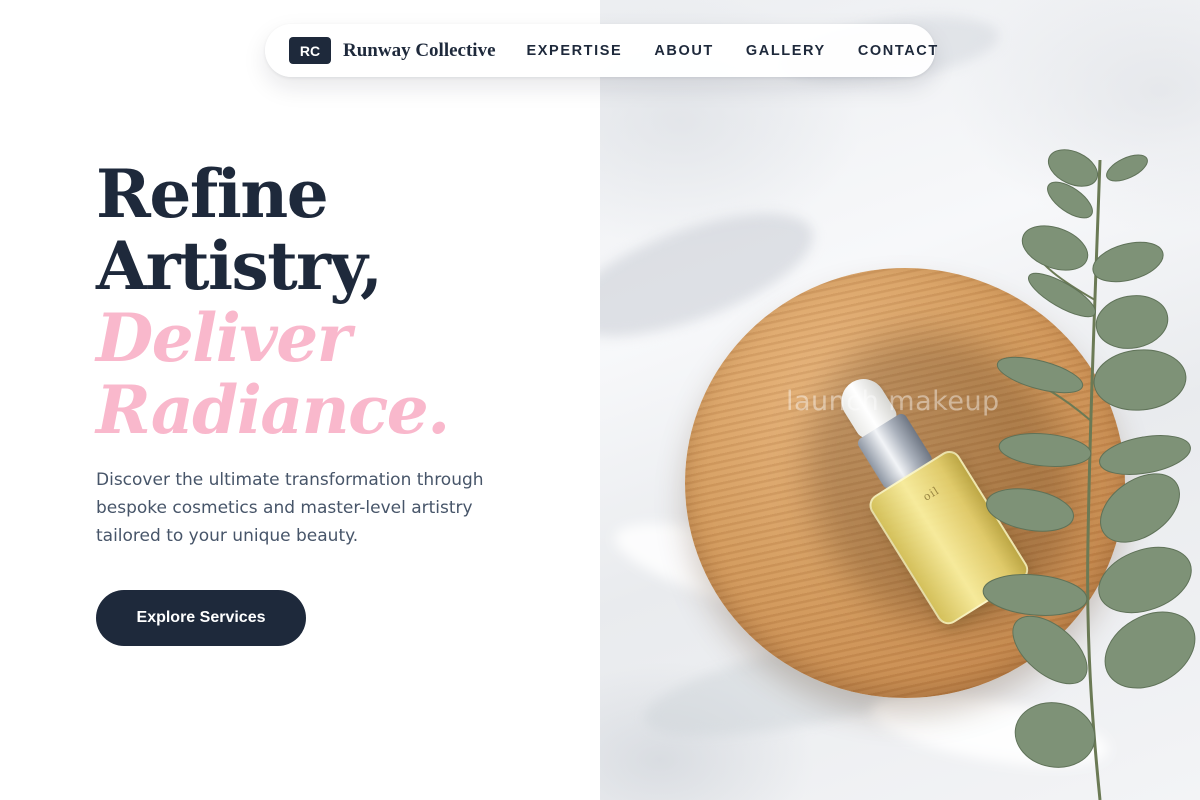 This screenshot has height=800, width=1200. I want to click on nav-link-expertise: EXPERTISE, so click(575, 51).